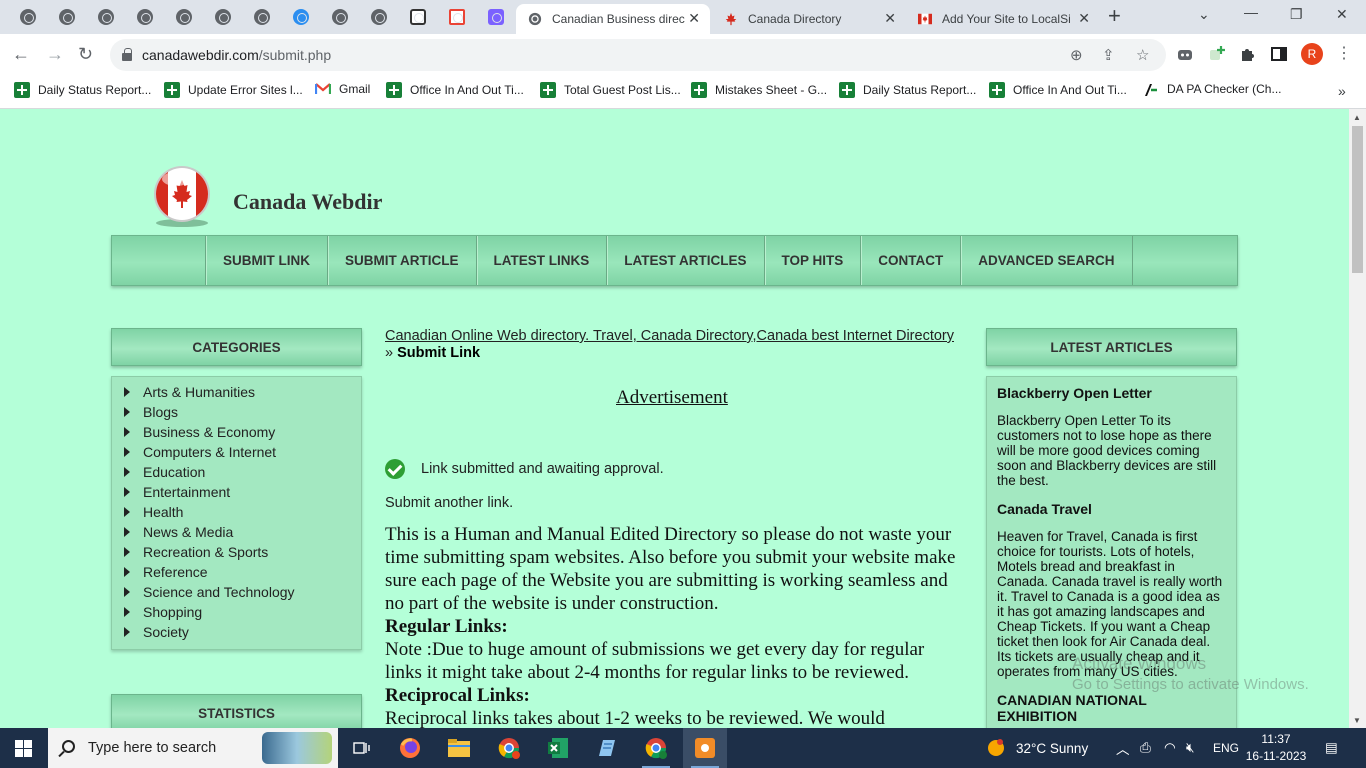  What do you see at coordinates (1185, 54) in the screenshot?
I see `extension-bot-icon` at bounding box center [1185, 54].